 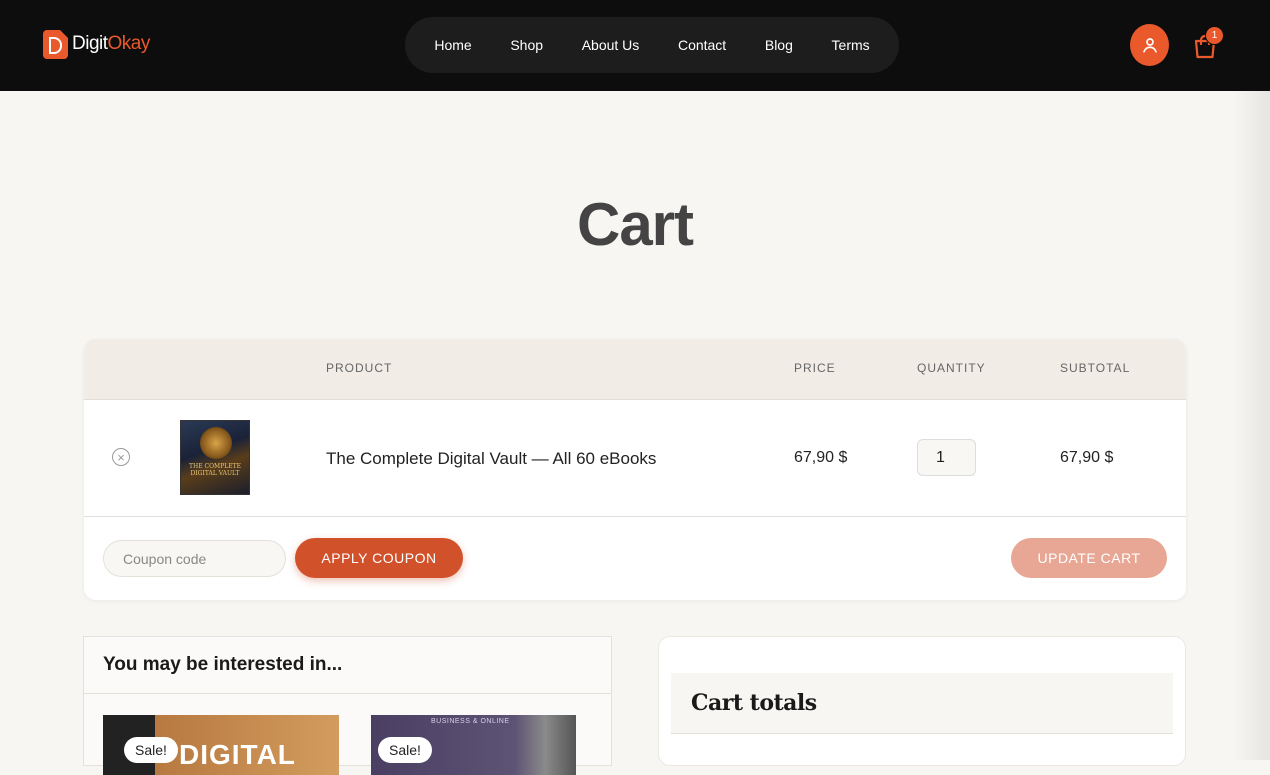 What do you see at coordinates (635, 224) in the screenshot?
I see `page-title: Cart` at bounding box center [635, 224].